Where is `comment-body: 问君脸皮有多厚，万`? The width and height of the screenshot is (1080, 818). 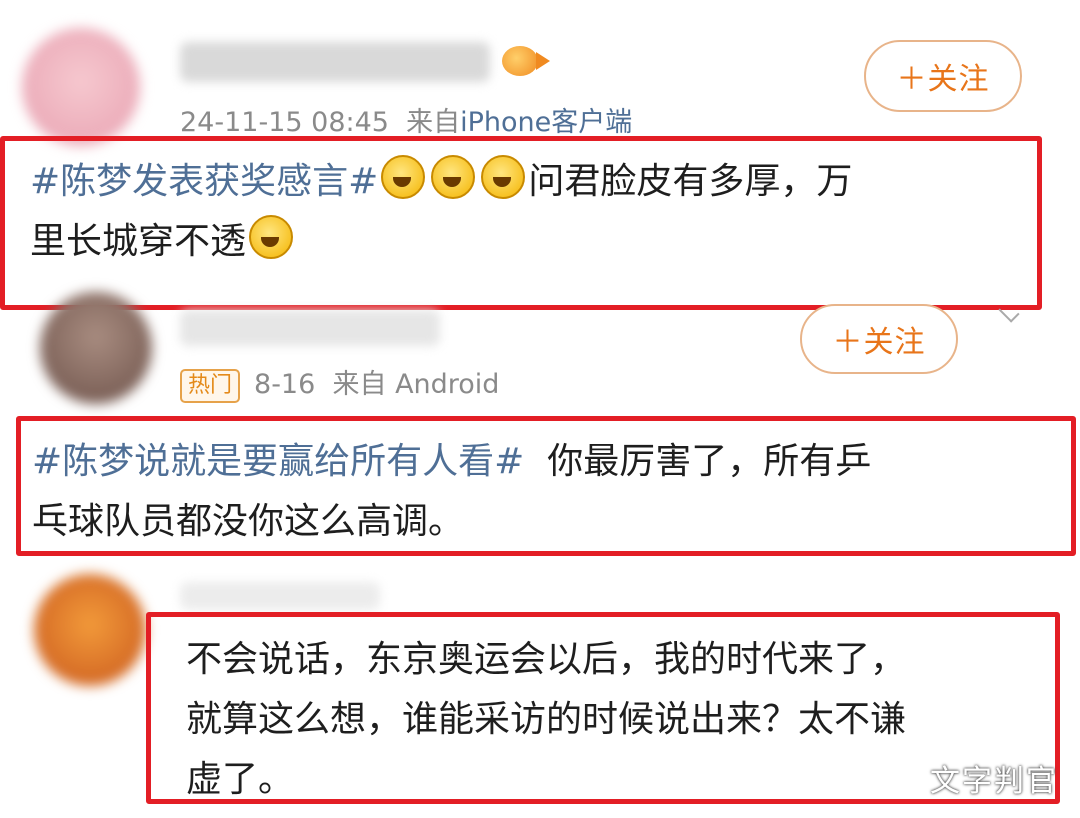 comment-body: 问君脸皮有多厚，万 is located at coordinates (690, 181).